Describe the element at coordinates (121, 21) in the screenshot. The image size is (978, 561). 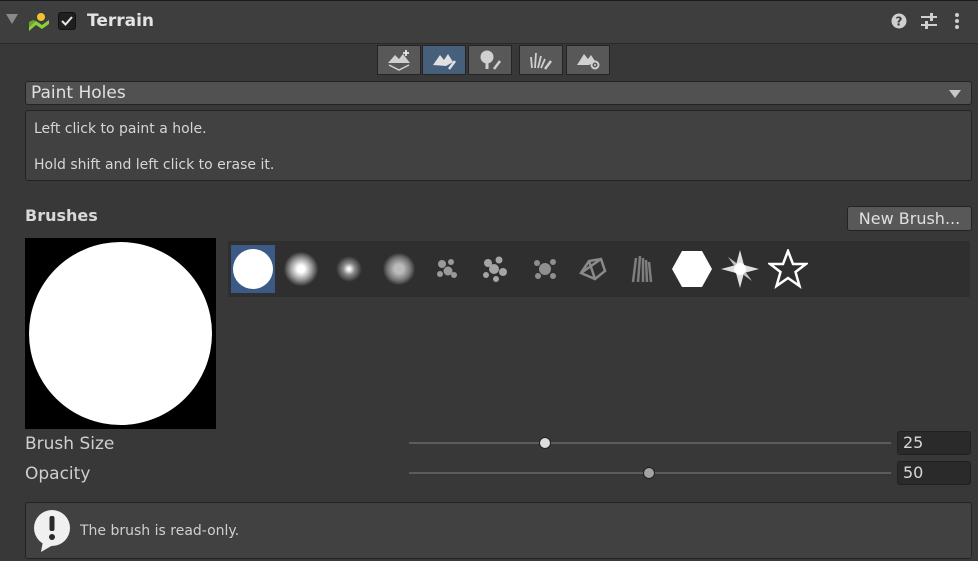
I see `component-title: Terrain` at that location.